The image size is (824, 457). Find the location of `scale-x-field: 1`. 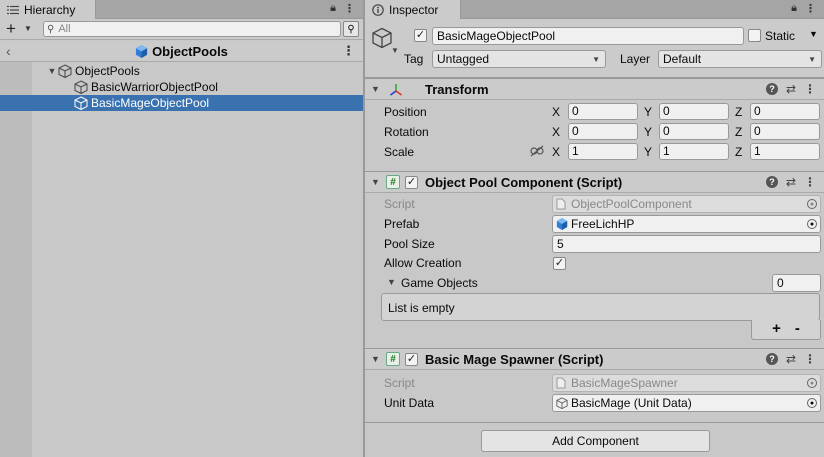

scale-x-field: 1 is located at coordinates (603, 151).